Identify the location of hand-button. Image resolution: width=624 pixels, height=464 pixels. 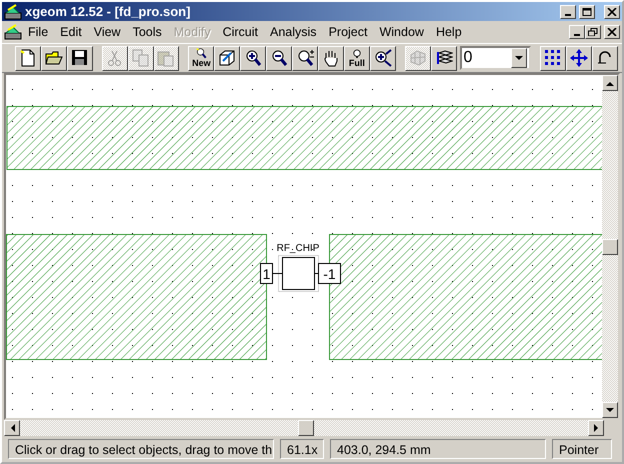
(331, 58).